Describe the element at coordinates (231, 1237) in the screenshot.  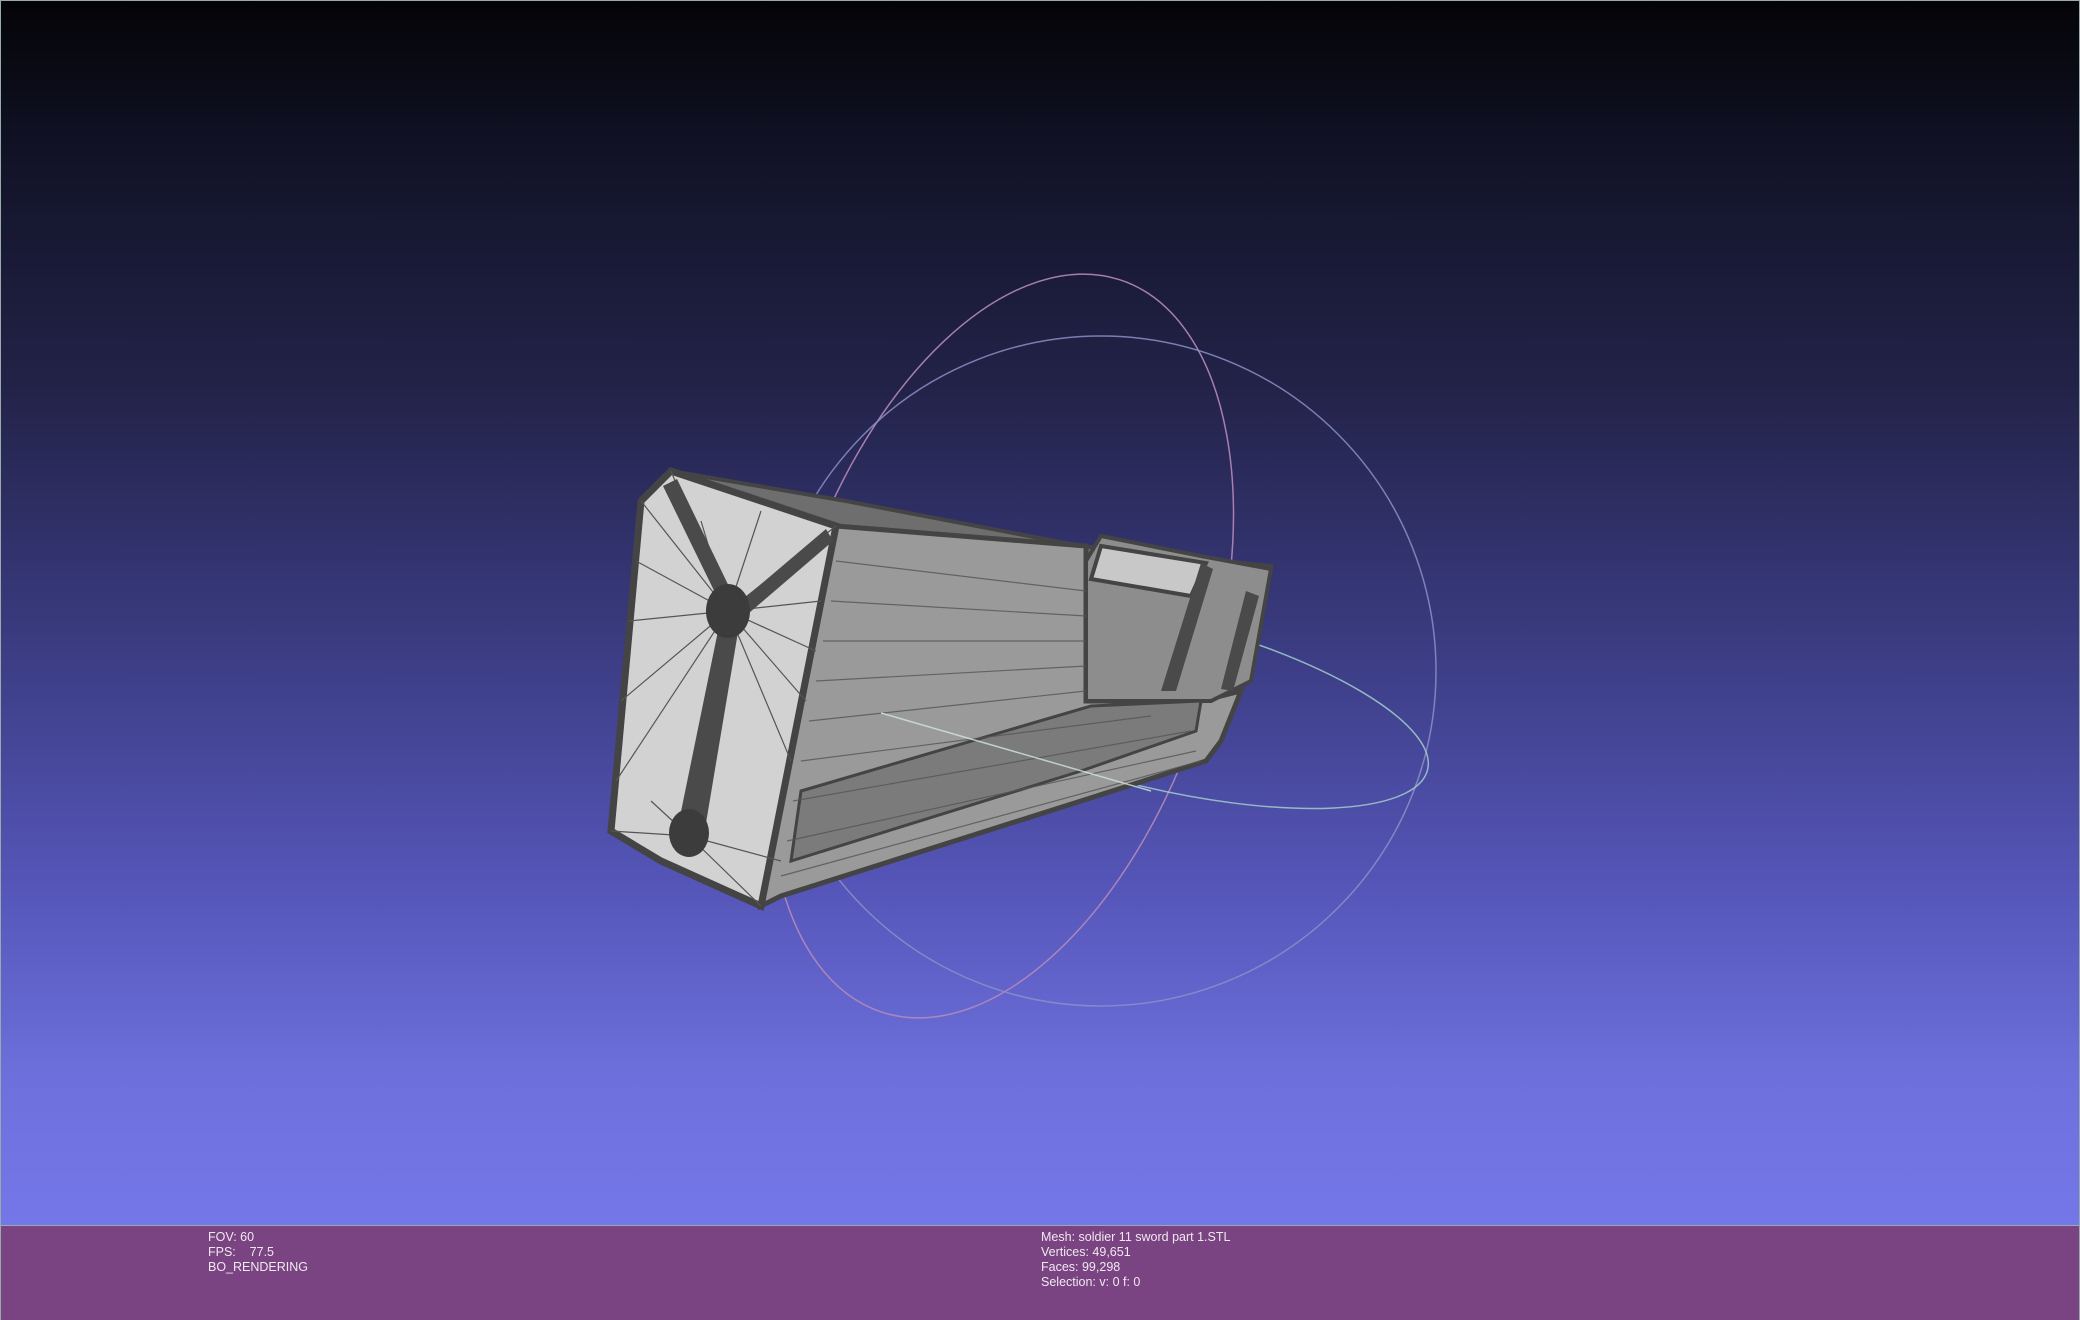
I see `fov-label: FOV: 60` at that location.